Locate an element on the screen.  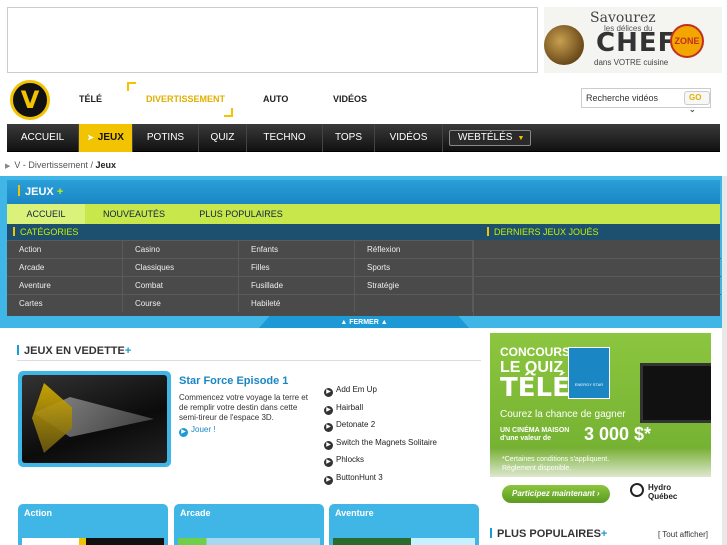
category-casino: Casino is located at coordinates (181, 249).